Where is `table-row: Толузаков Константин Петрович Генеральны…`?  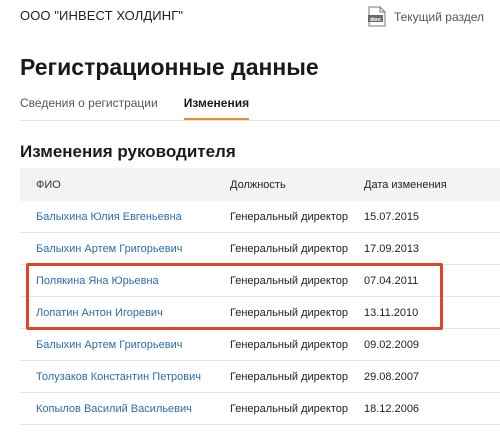 table-row: Толузаков Константин Петрович Генеральны… is located at coordinates (260, 377).